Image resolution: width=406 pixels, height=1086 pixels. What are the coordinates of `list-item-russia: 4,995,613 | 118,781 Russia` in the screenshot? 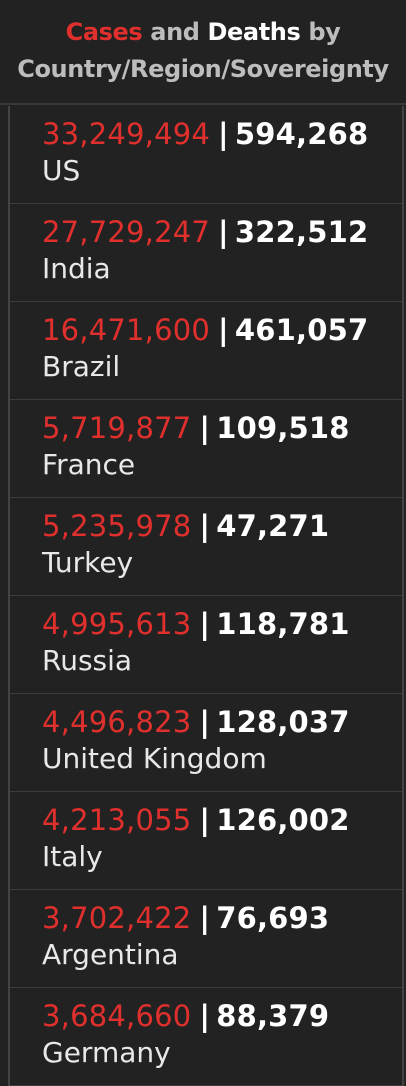 It's located at (206, 645).